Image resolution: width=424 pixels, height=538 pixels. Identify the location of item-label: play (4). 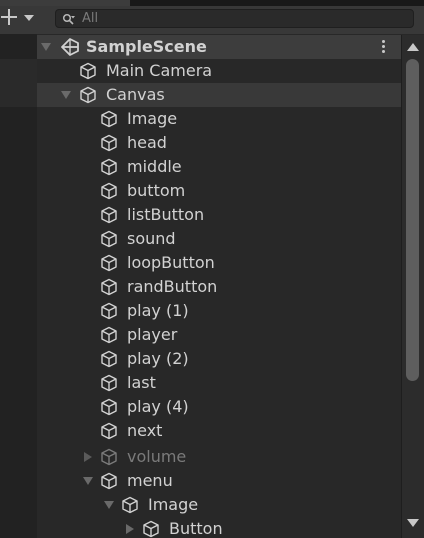
(158, 406).